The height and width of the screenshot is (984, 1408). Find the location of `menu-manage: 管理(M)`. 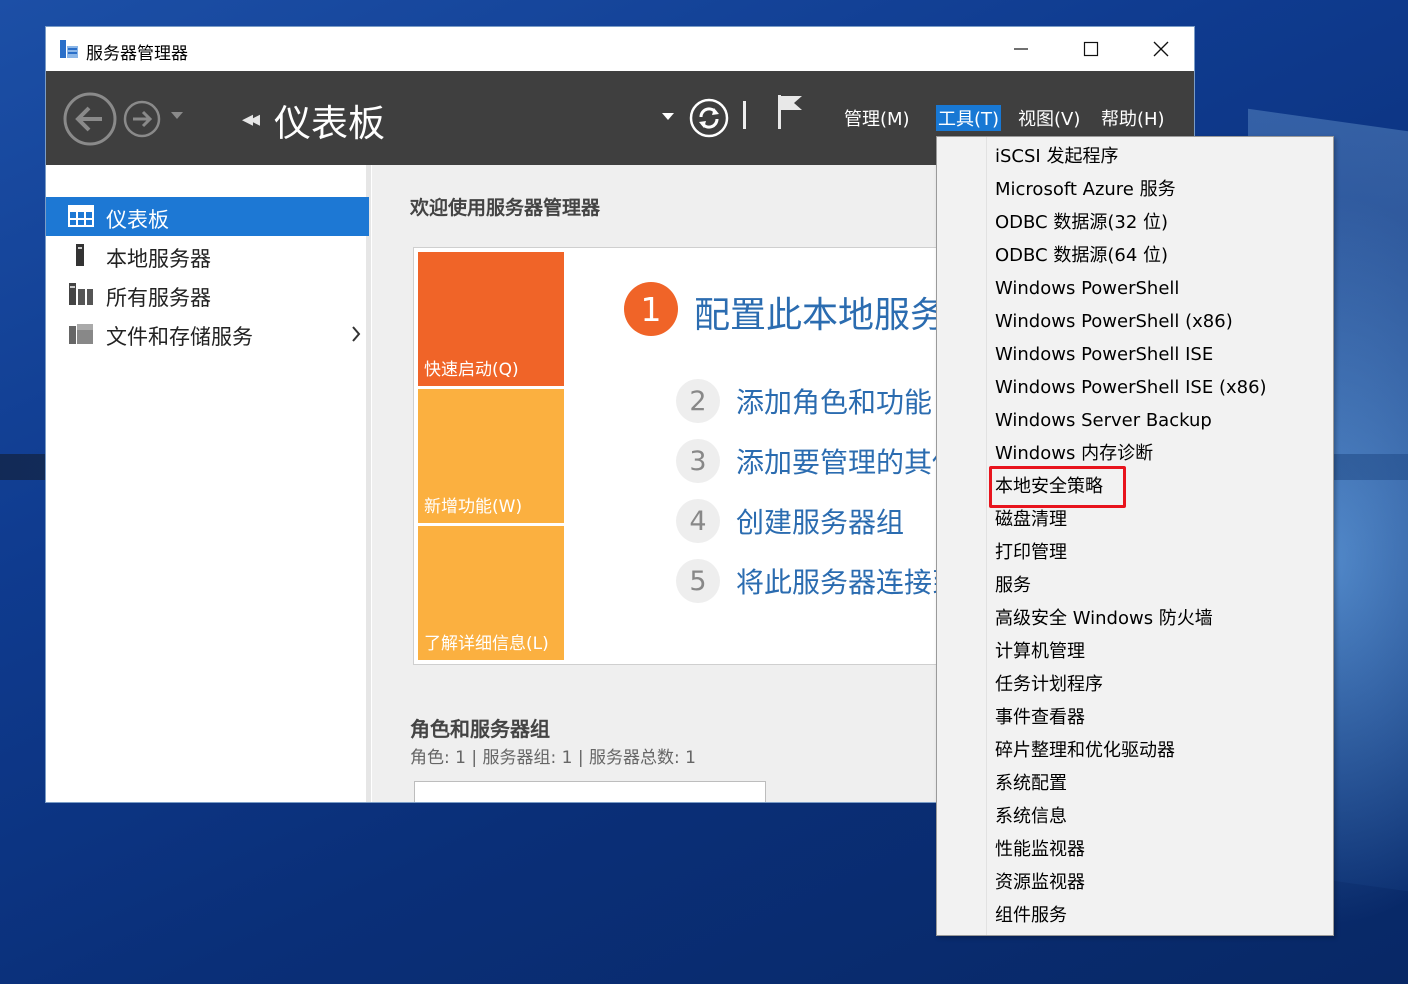

menu-manage: 管理(M) is located at coordinates (877, 118).